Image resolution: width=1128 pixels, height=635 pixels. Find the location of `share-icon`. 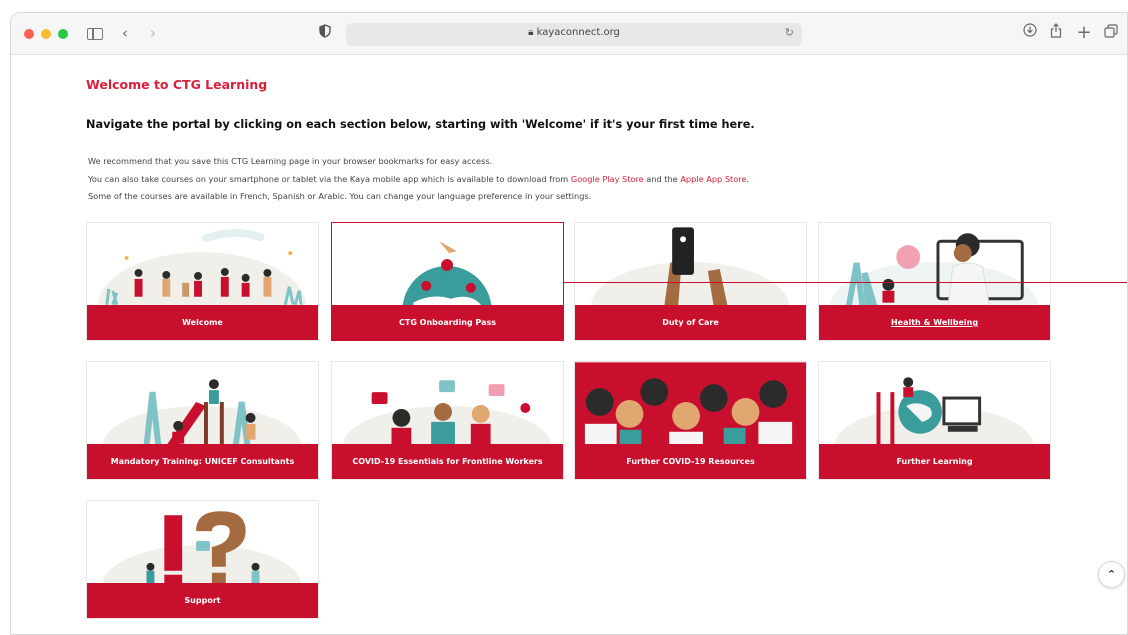

share-icon is located at coordinates (1056, 33).